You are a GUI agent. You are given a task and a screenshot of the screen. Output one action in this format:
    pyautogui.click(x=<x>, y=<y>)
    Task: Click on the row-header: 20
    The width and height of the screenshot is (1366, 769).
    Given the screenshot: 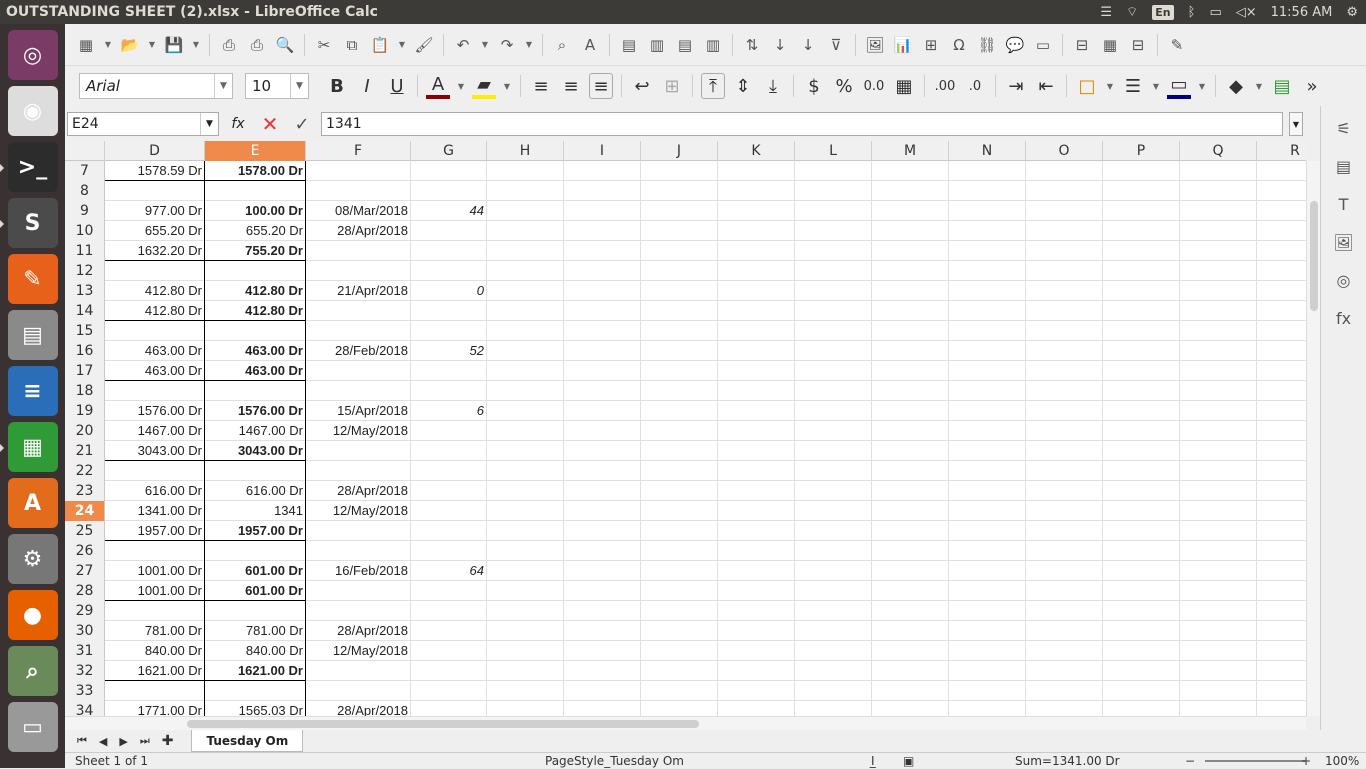 What is the action you would take?
    pyautogui.click(x=85, y=431)
    